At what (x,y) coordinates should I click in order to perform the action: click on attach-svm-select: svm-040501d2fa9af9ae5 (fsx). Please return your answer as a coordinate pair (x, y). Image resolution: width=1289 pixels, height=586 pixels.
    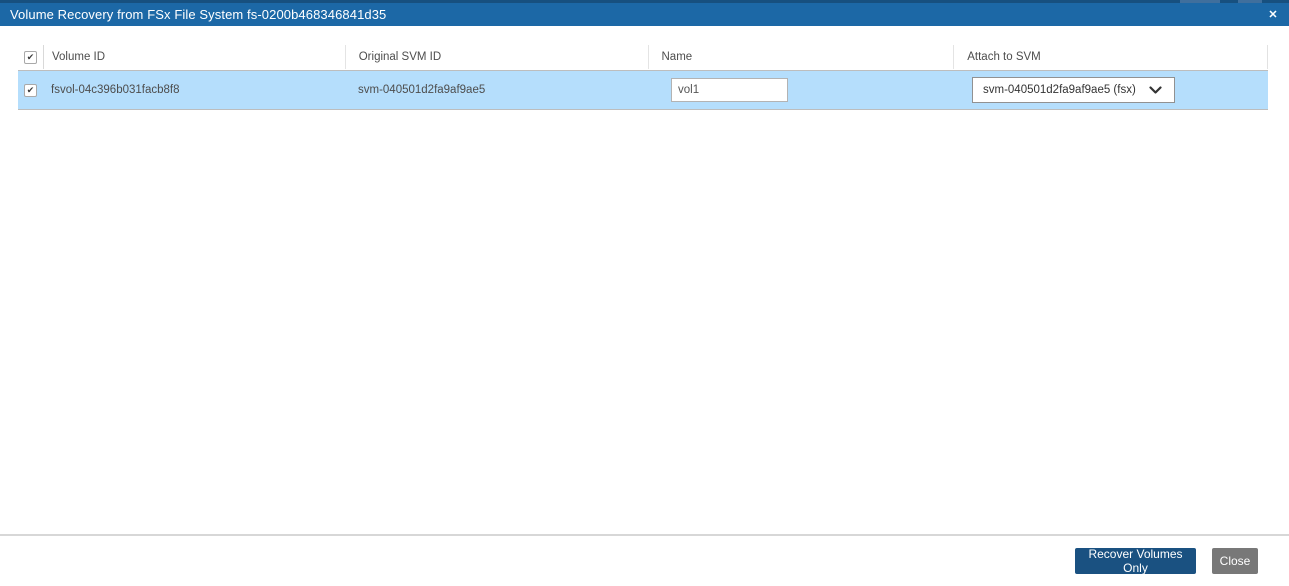
    Looking at the image, I should click on (1073, 90).